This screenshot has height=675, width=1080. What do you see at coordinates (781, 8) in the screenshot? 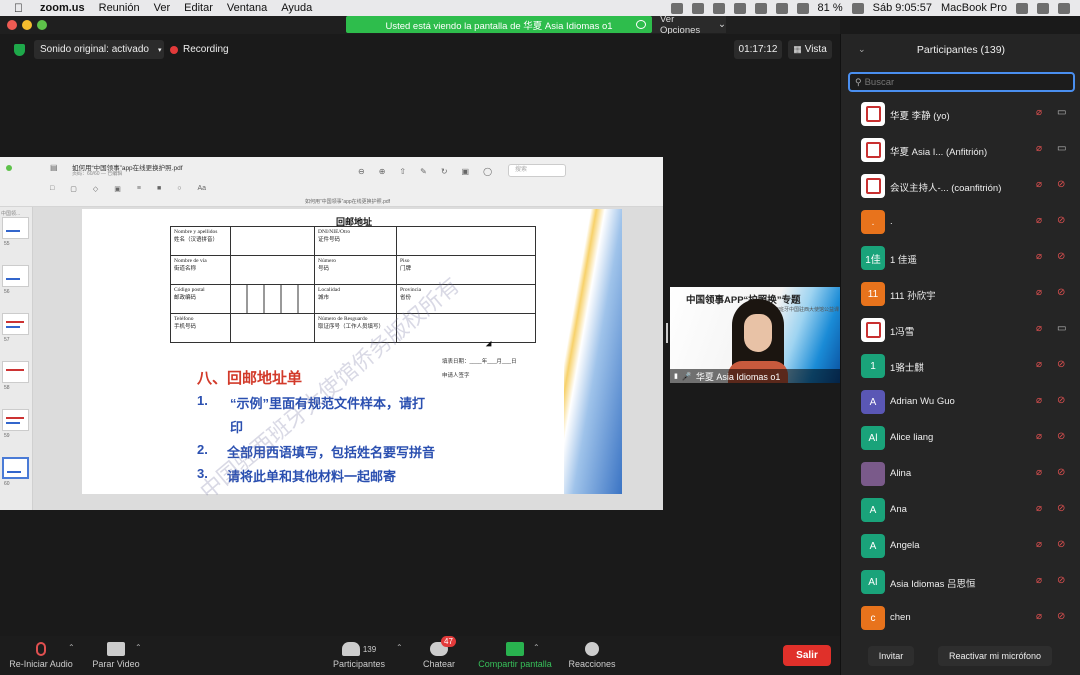
I see `wifi-icon` at bounding box center [781, 8].